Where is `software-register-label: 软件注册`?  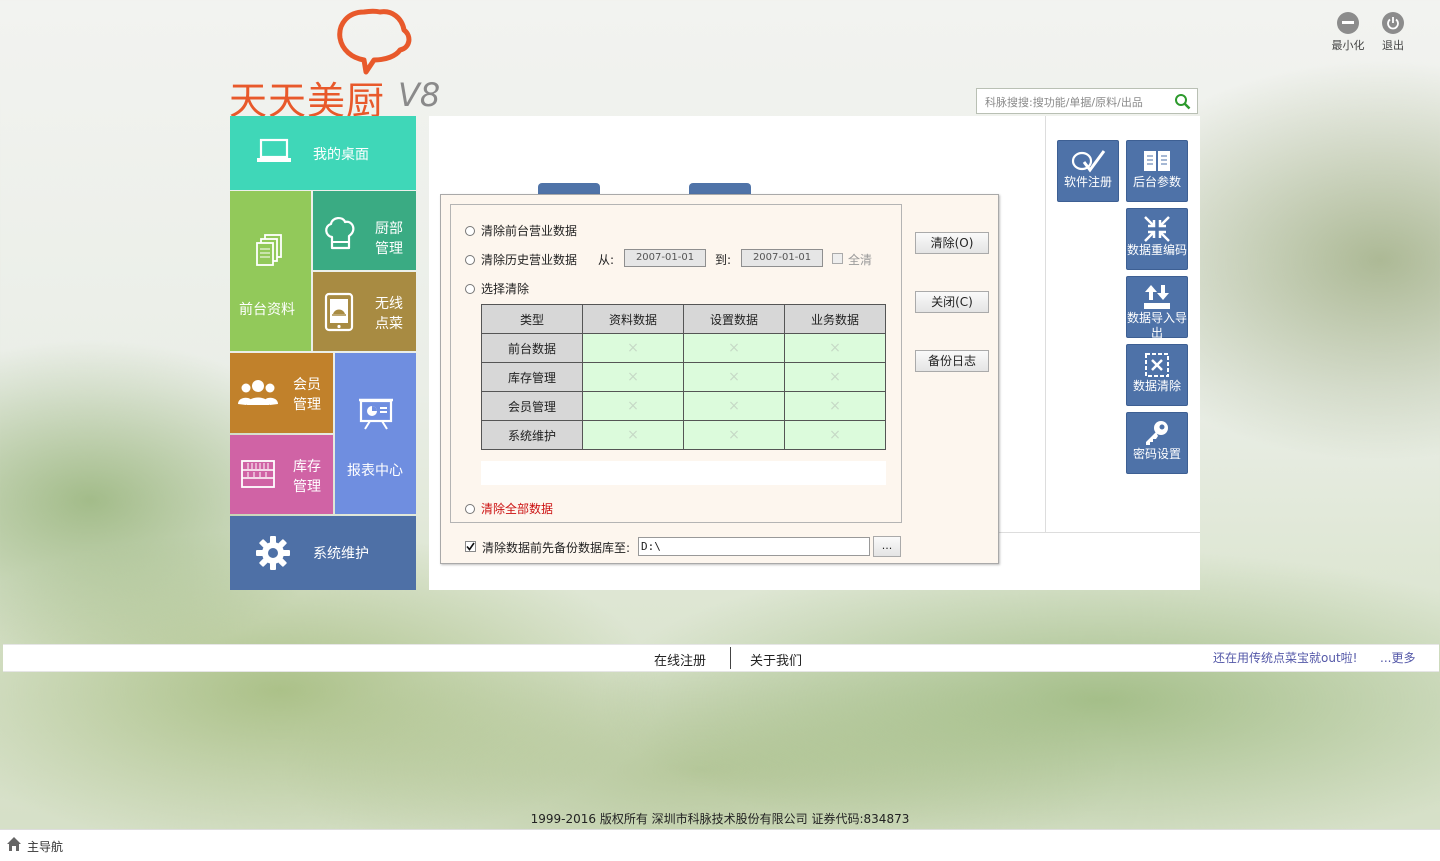 software-register-label: 软件注册 is located at coordinates (1087, 182).